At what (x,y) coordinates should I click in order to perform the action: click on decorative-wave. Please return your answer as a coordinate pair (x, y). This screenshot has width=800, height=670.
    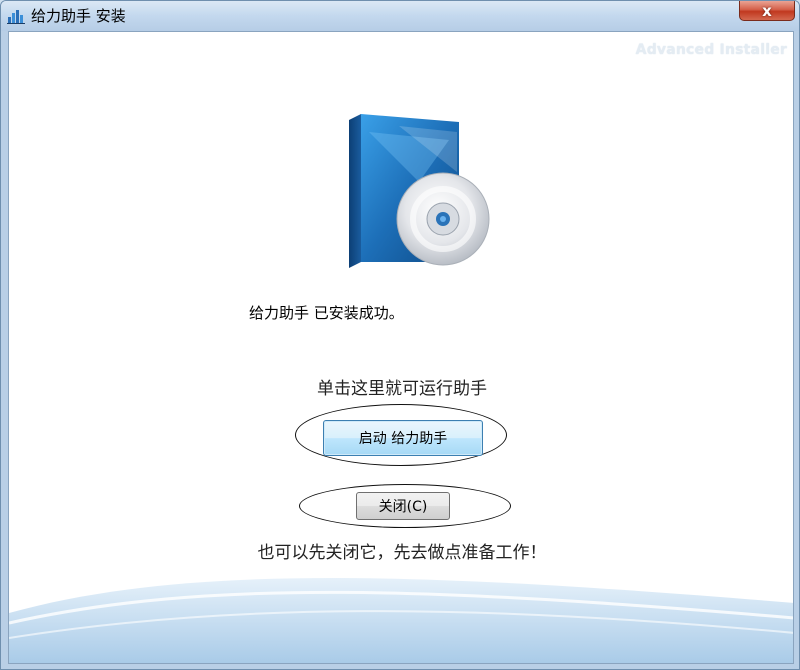
    Looking at the image, I should click on (401, 620).